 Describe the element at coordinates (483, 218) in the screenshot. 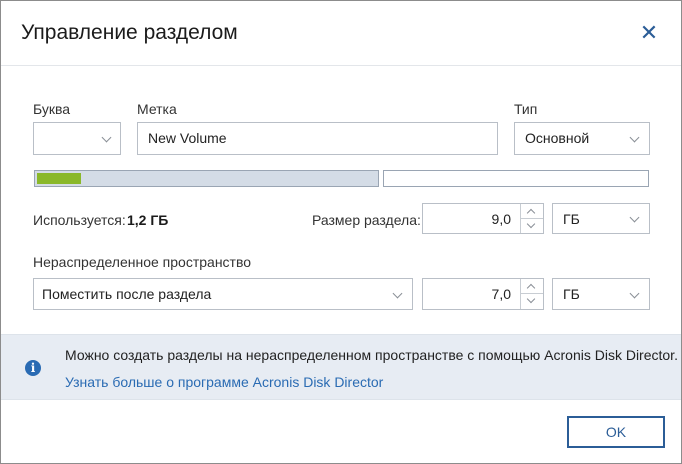

I see `partition-size-stepper: 9,0` at that location.